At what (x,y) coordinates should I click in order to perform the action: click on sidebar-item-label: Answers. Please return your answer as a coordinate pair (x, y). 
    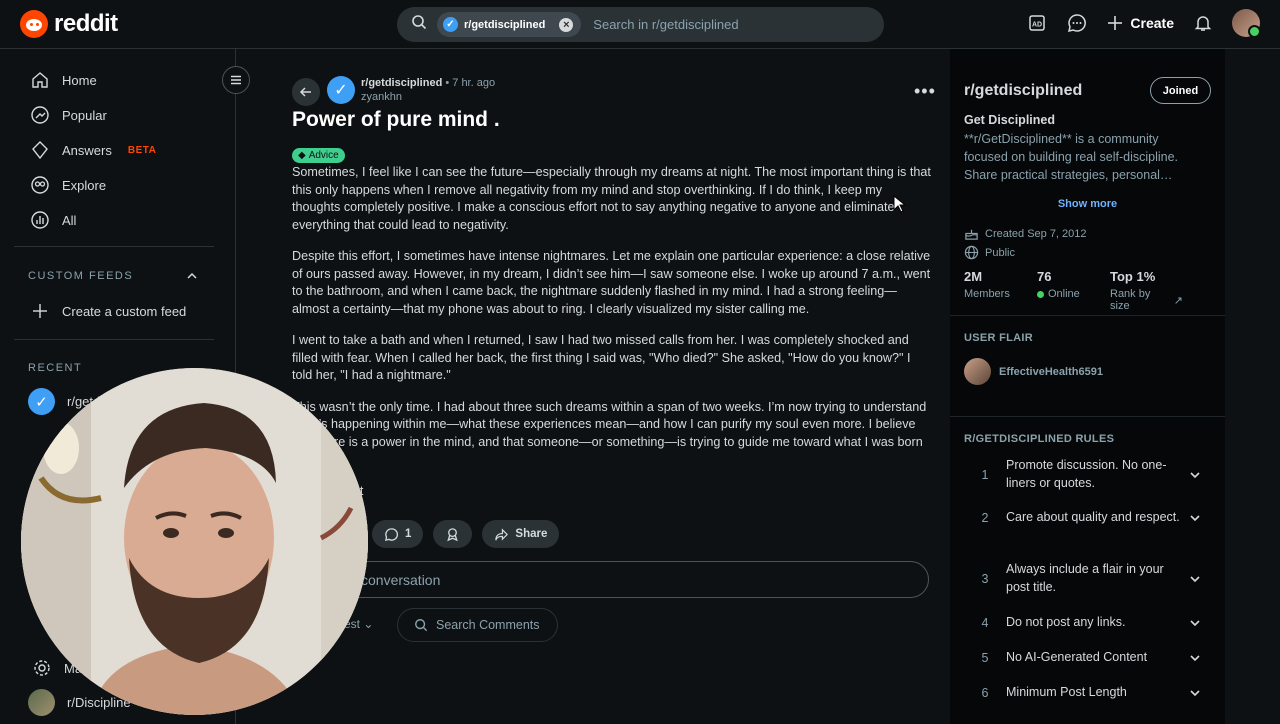
    Looking at the image, I should click on (87, 150).